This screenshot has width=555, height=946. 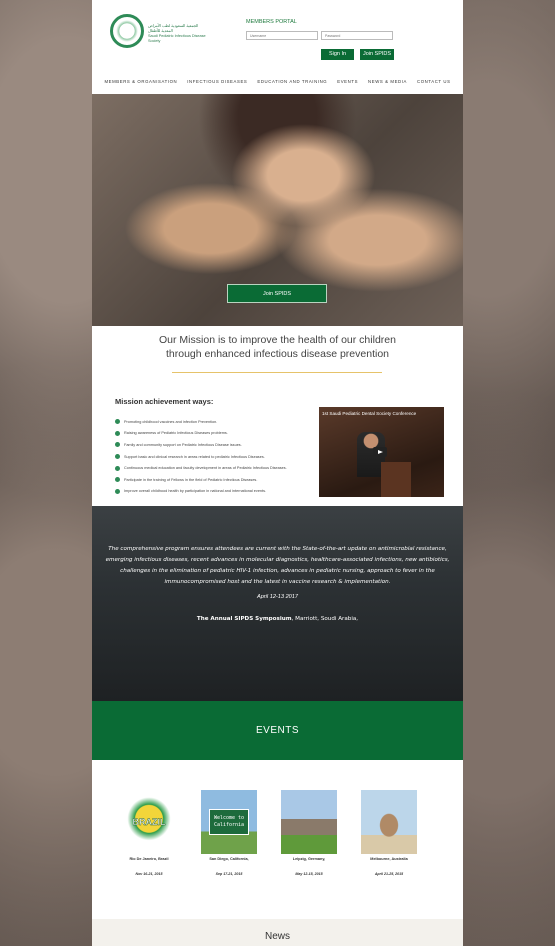 I want to click on username-input, so click(x=282, y=35).